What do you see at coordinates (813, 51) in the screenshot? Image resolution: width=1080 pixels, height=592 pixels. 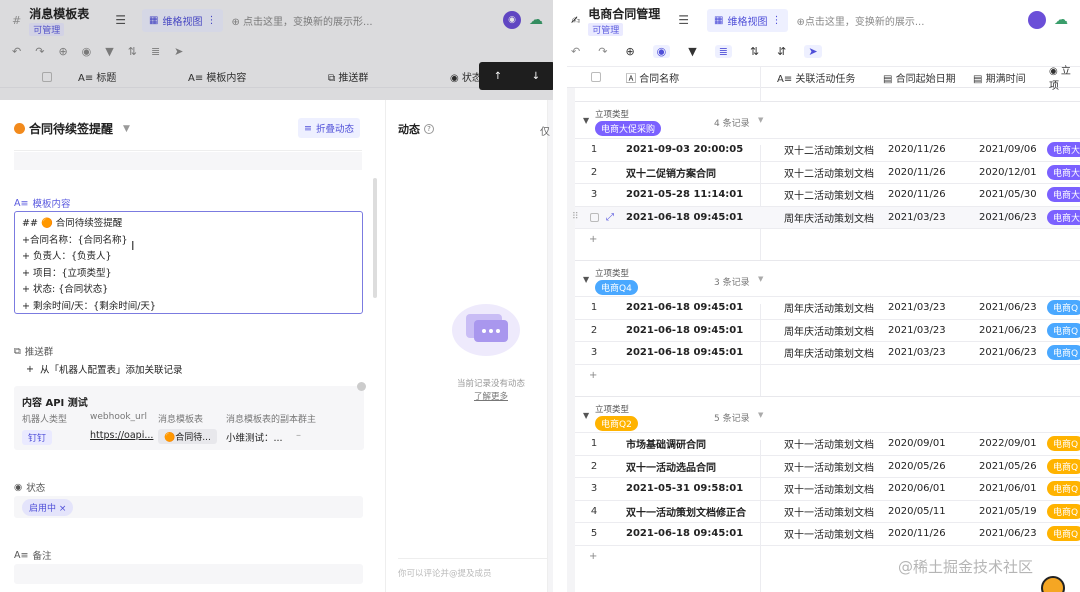 I see `share-icon: ➤` at bounding box center [813, 51].